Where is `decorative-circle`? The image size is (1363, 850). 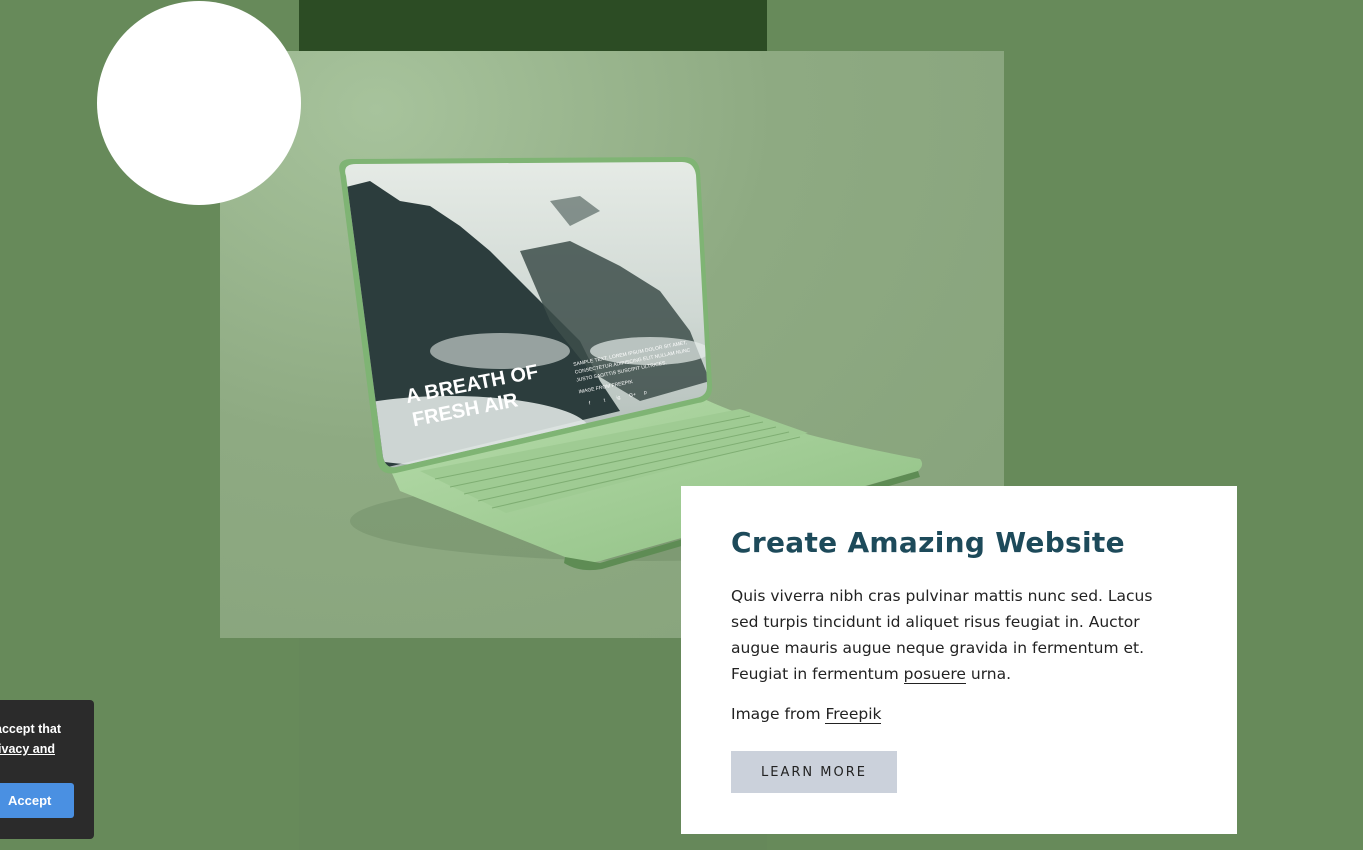
decorative-circle is located at coordinates (199, 103).